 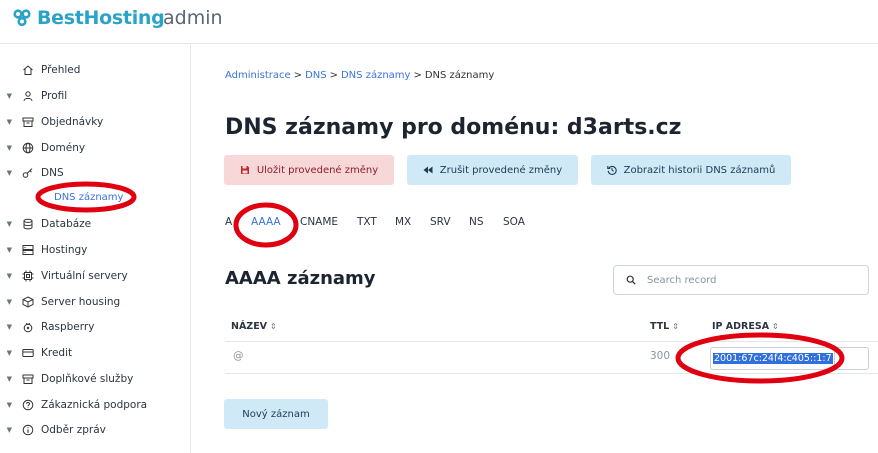 I want to click on server-icon, so click(x=28, y=250).